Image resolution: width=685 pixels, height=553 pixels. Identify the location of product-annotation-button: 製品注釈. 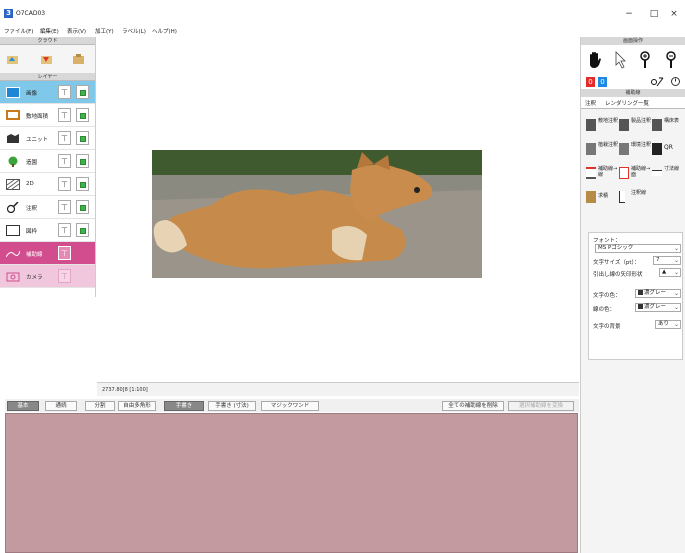
(635, 125).